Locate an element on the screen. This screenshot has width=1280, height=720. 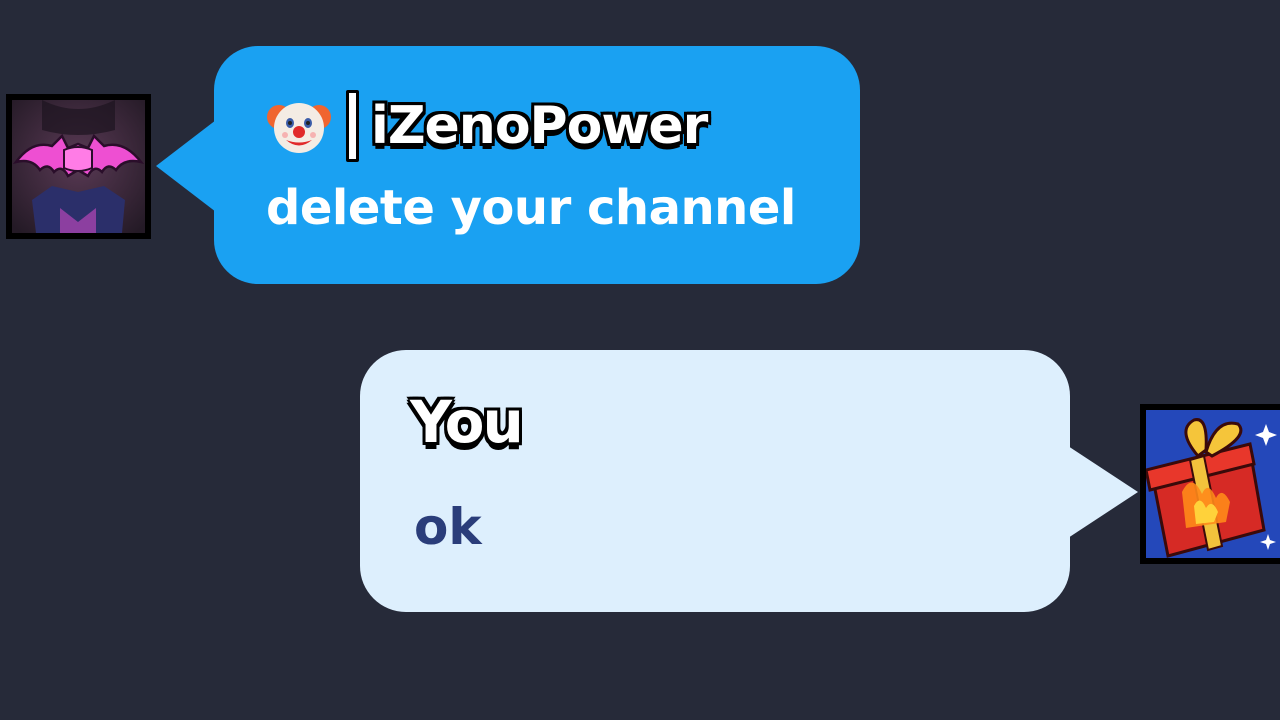
gift-box-icon is located at coordinates (1210, 484).